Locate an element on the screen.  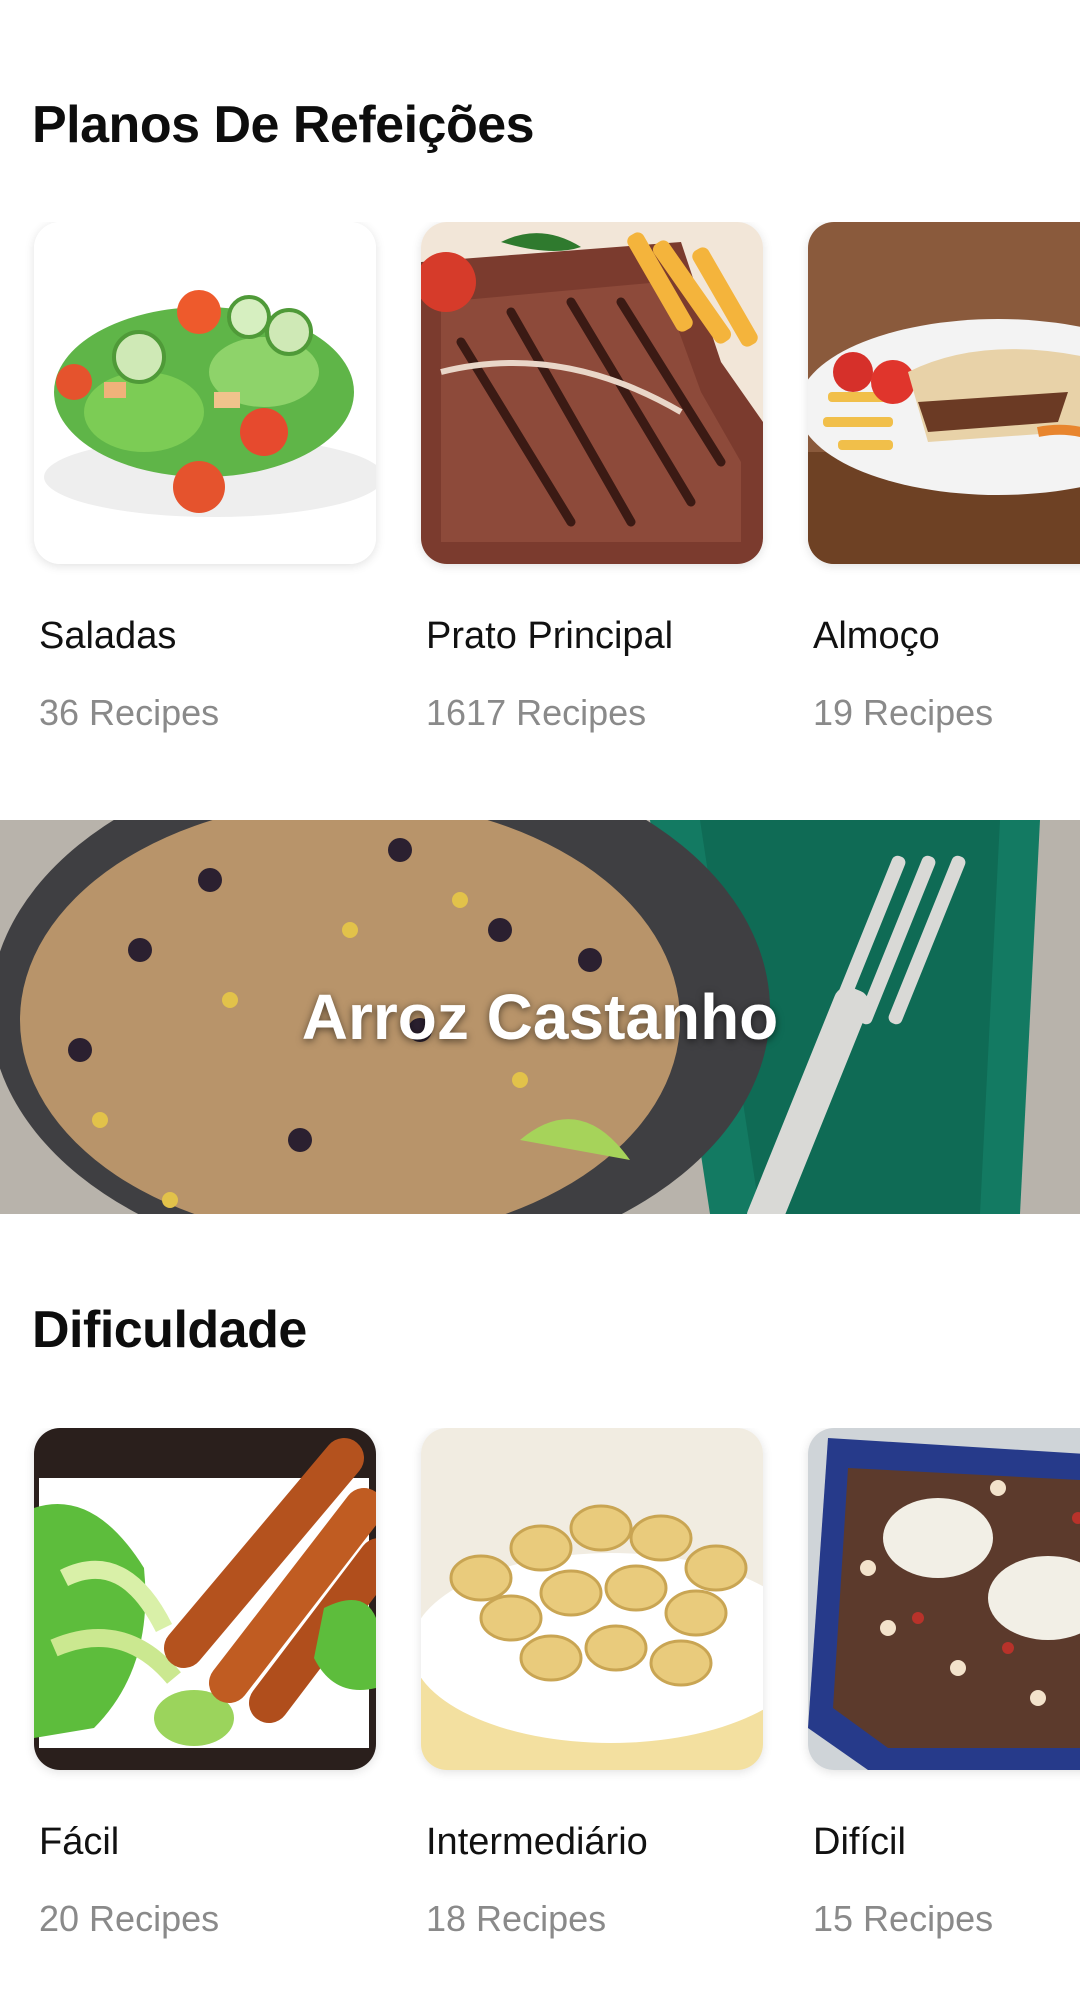
sausage-image is located at coordinates (205, 1599).